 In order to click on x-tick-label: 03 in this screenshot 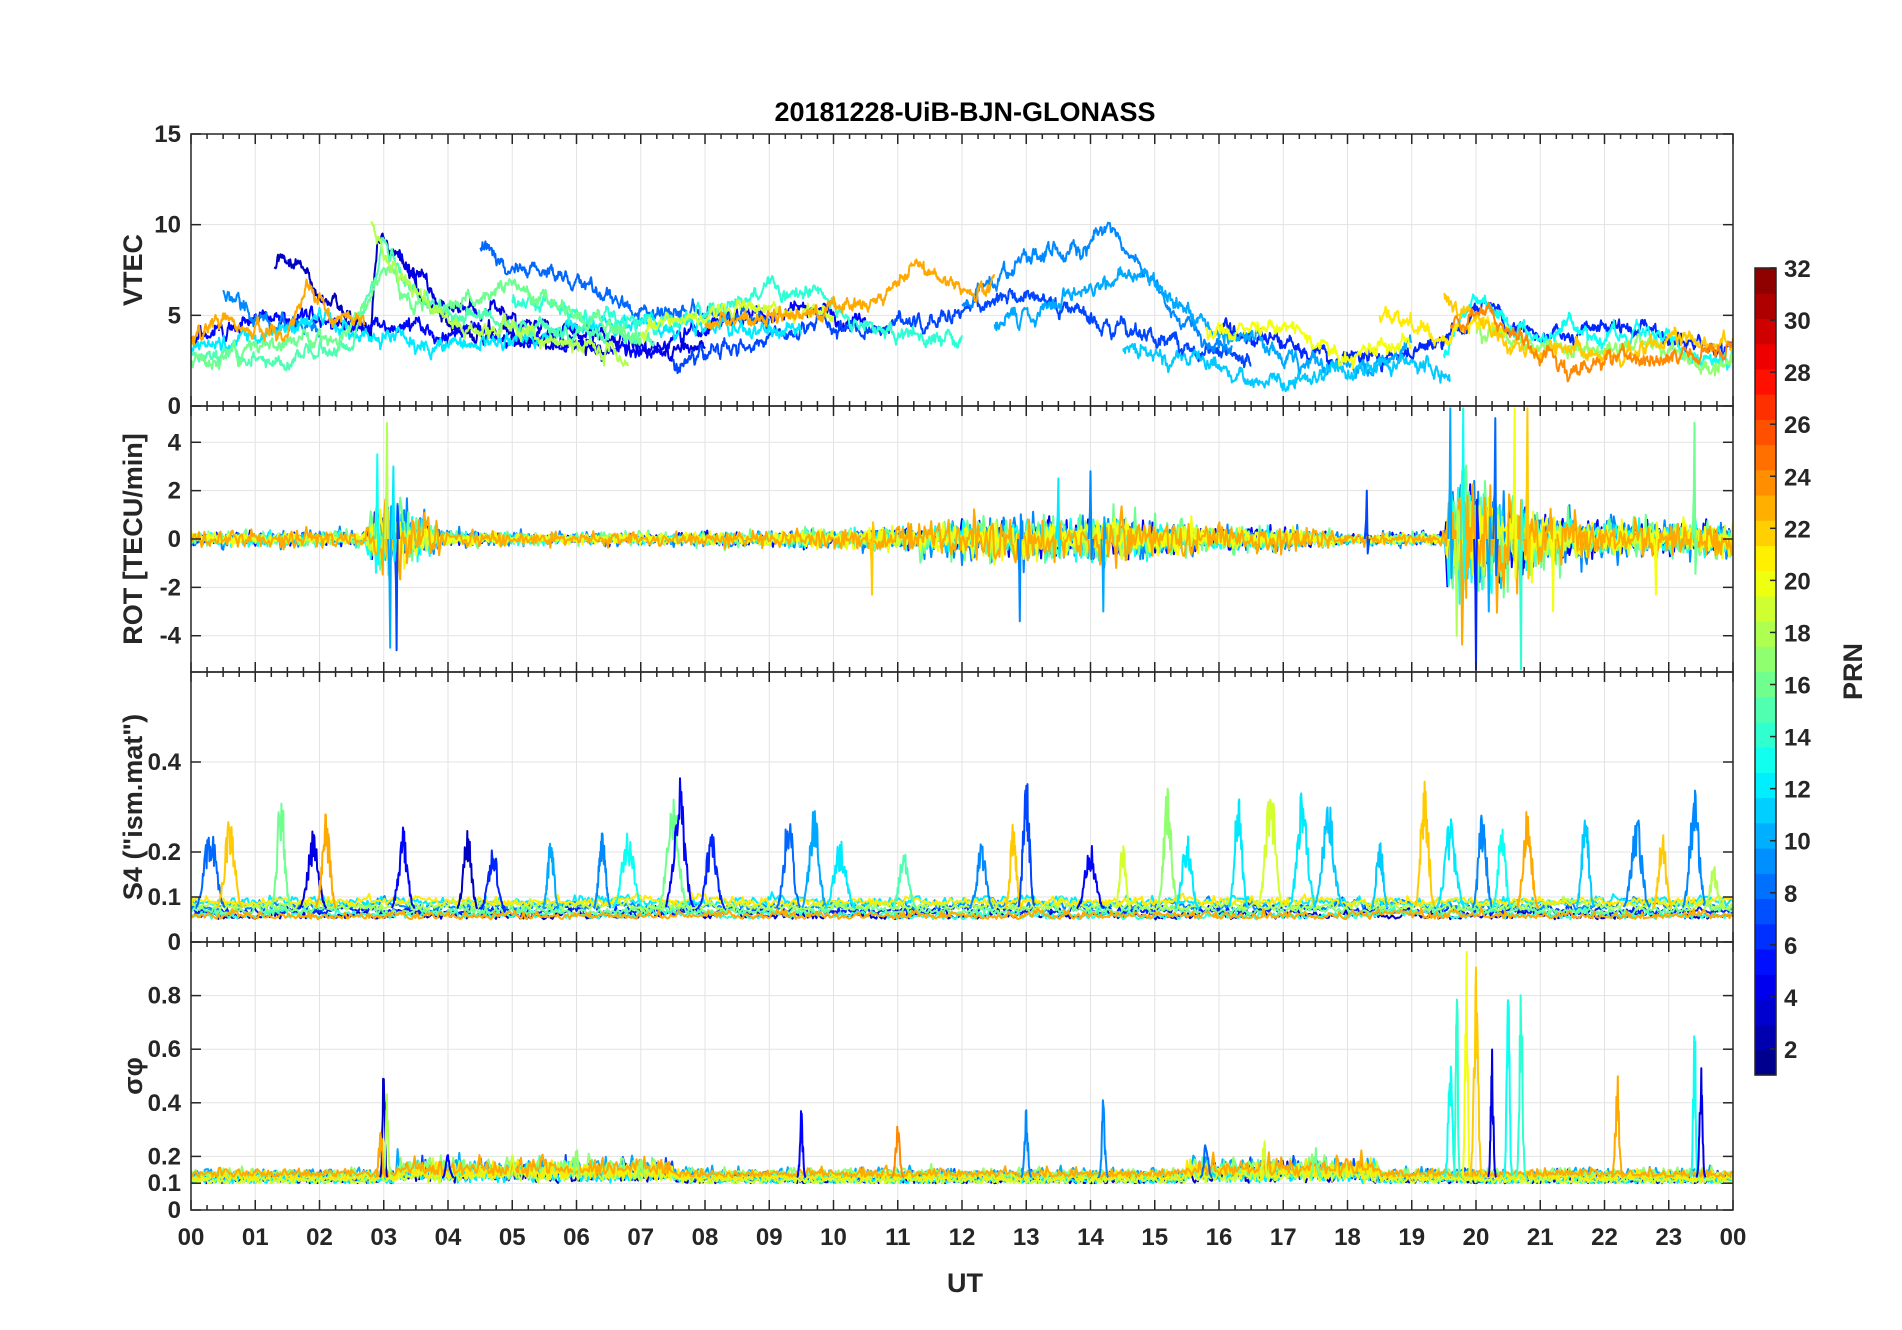, I will do `click(383, 1237)`.